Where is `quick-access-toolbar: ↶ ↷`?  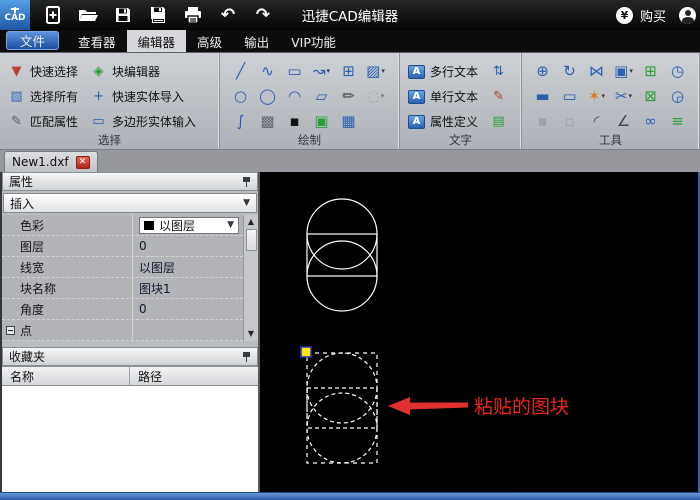 quick-access-toolbar: ↶ ↷ is located at coordinates (158, 15).